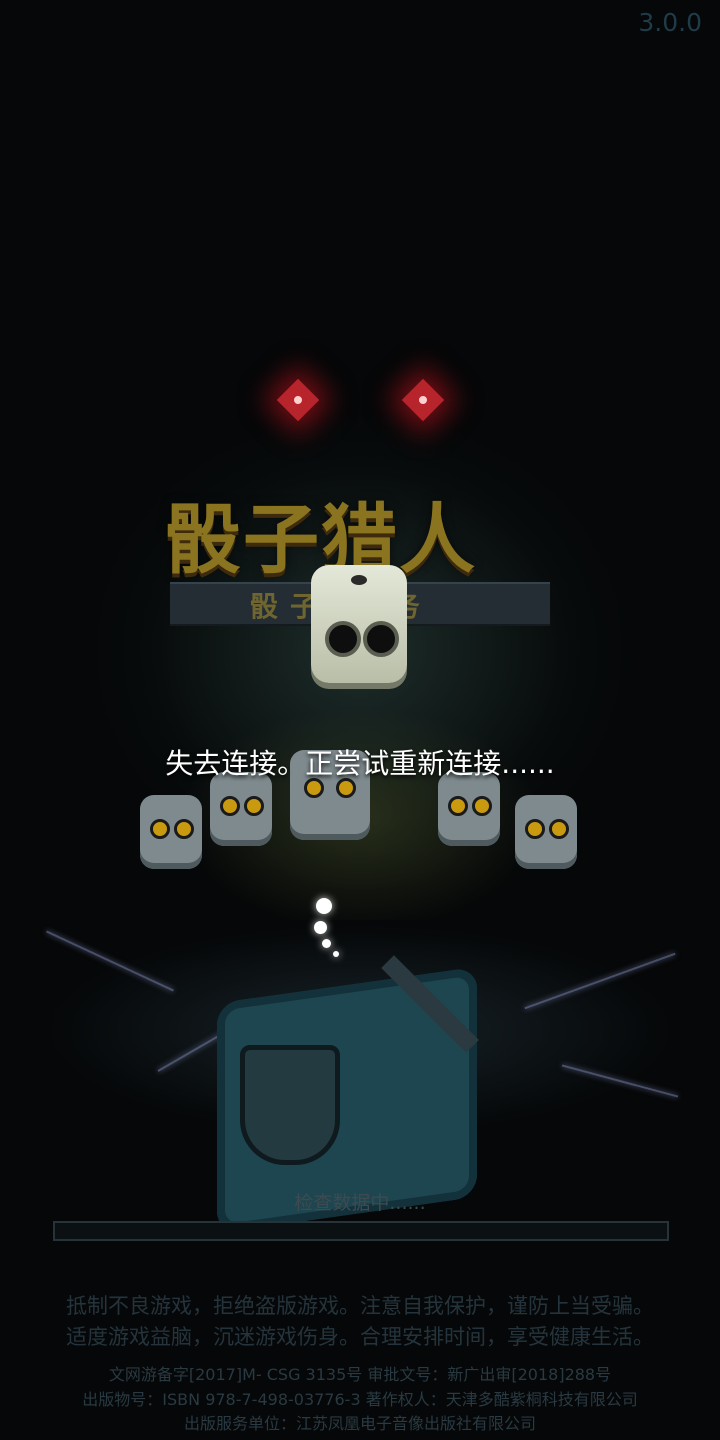 The image size is (720, 1440). I want to click on legal-line-3: 出版服务单位：江苏凤凰电子音像出版社有限公司, so click(359, 1423).